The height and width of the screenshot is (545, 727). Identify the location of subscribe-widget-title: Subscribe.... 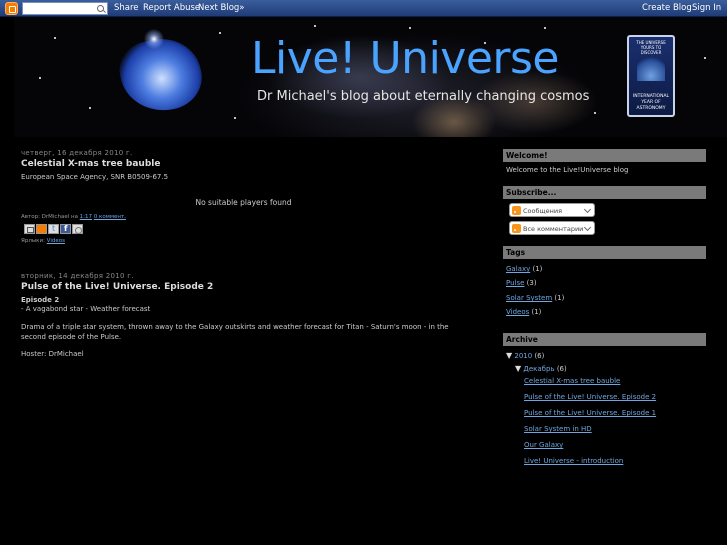
(604, 192).